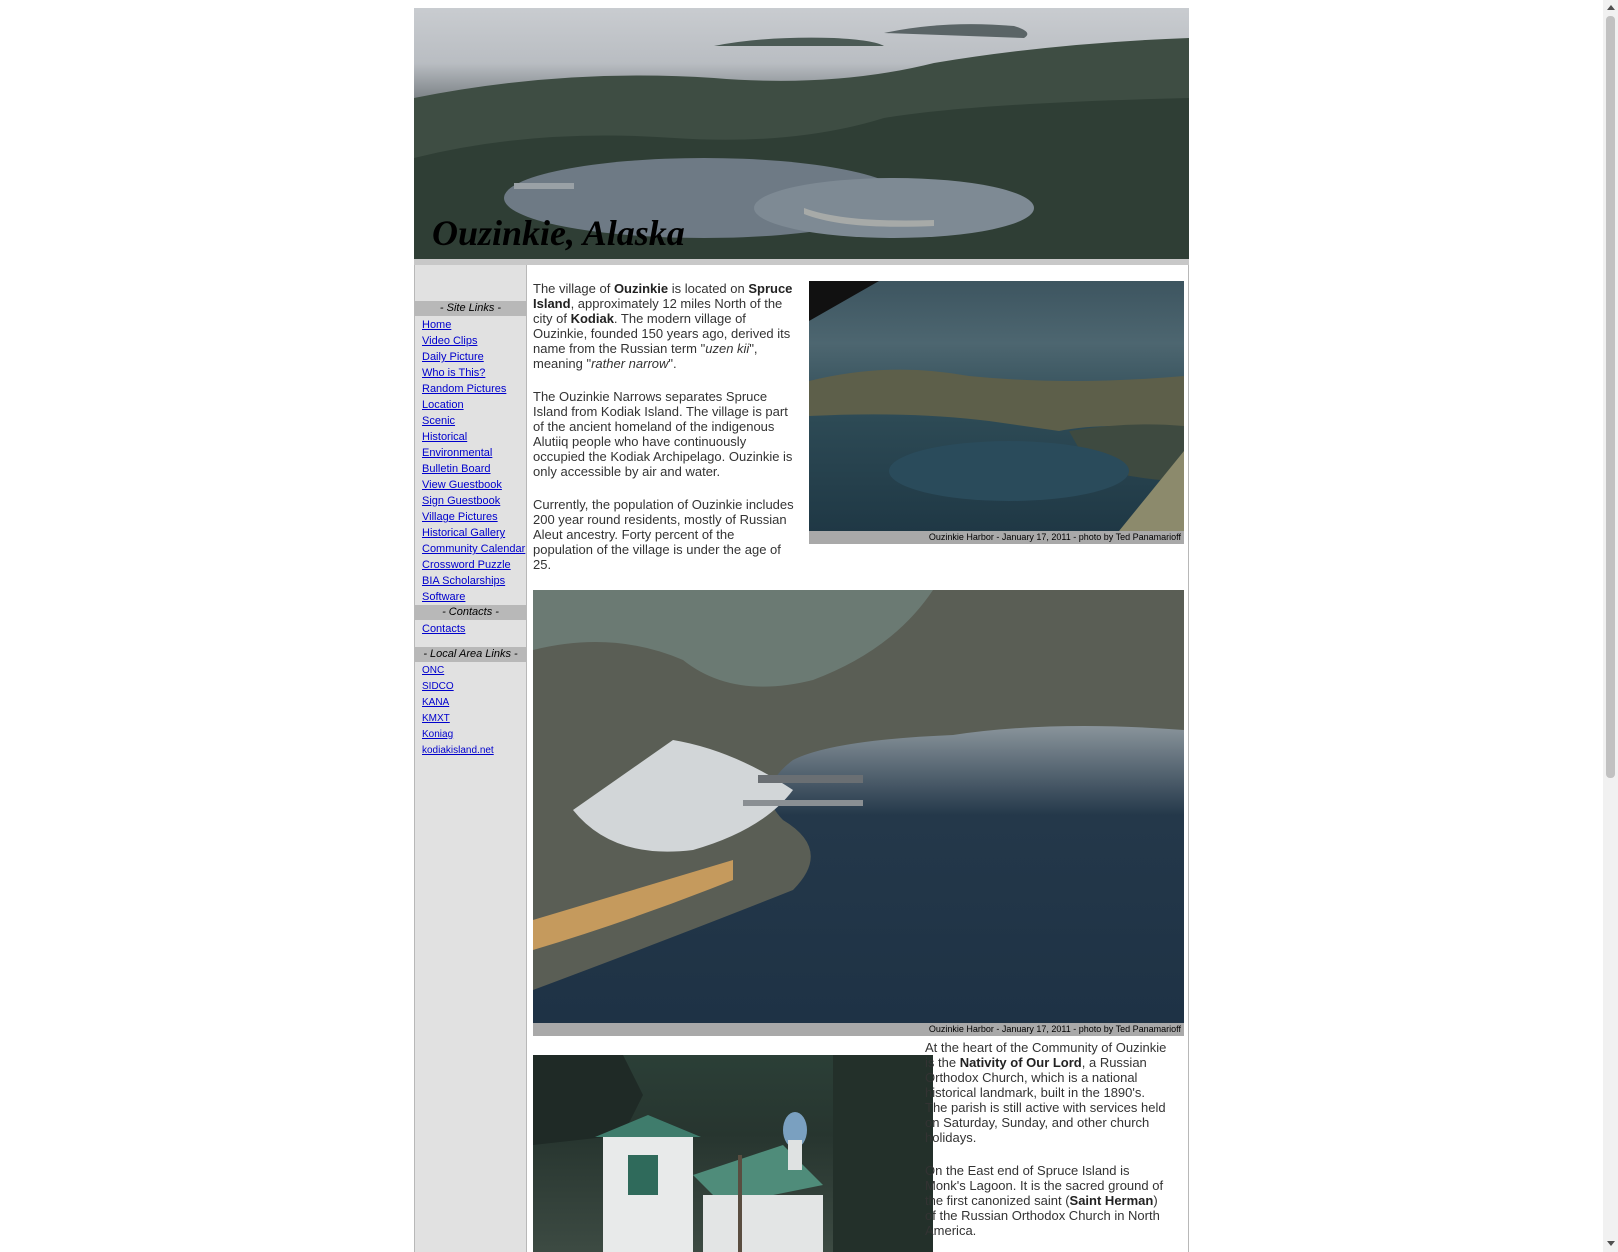  I want to click on nav-link-community-calendar: Community Calendar, so click(473, 549).